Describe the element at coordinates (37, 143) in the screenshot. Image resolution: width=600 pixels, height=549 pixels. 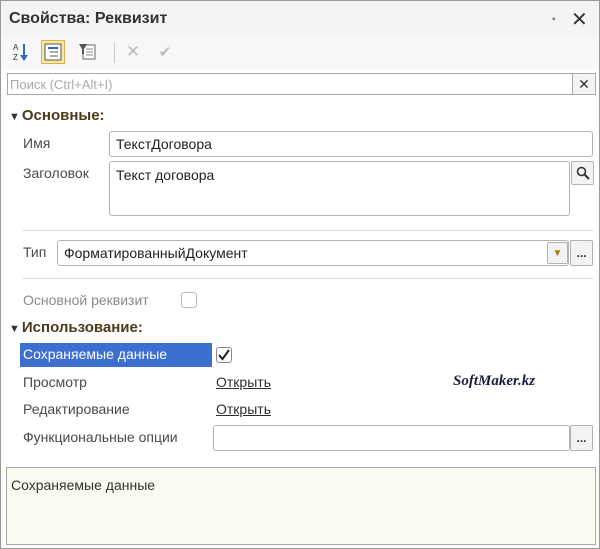
I see `name-label: Имя` at that location.